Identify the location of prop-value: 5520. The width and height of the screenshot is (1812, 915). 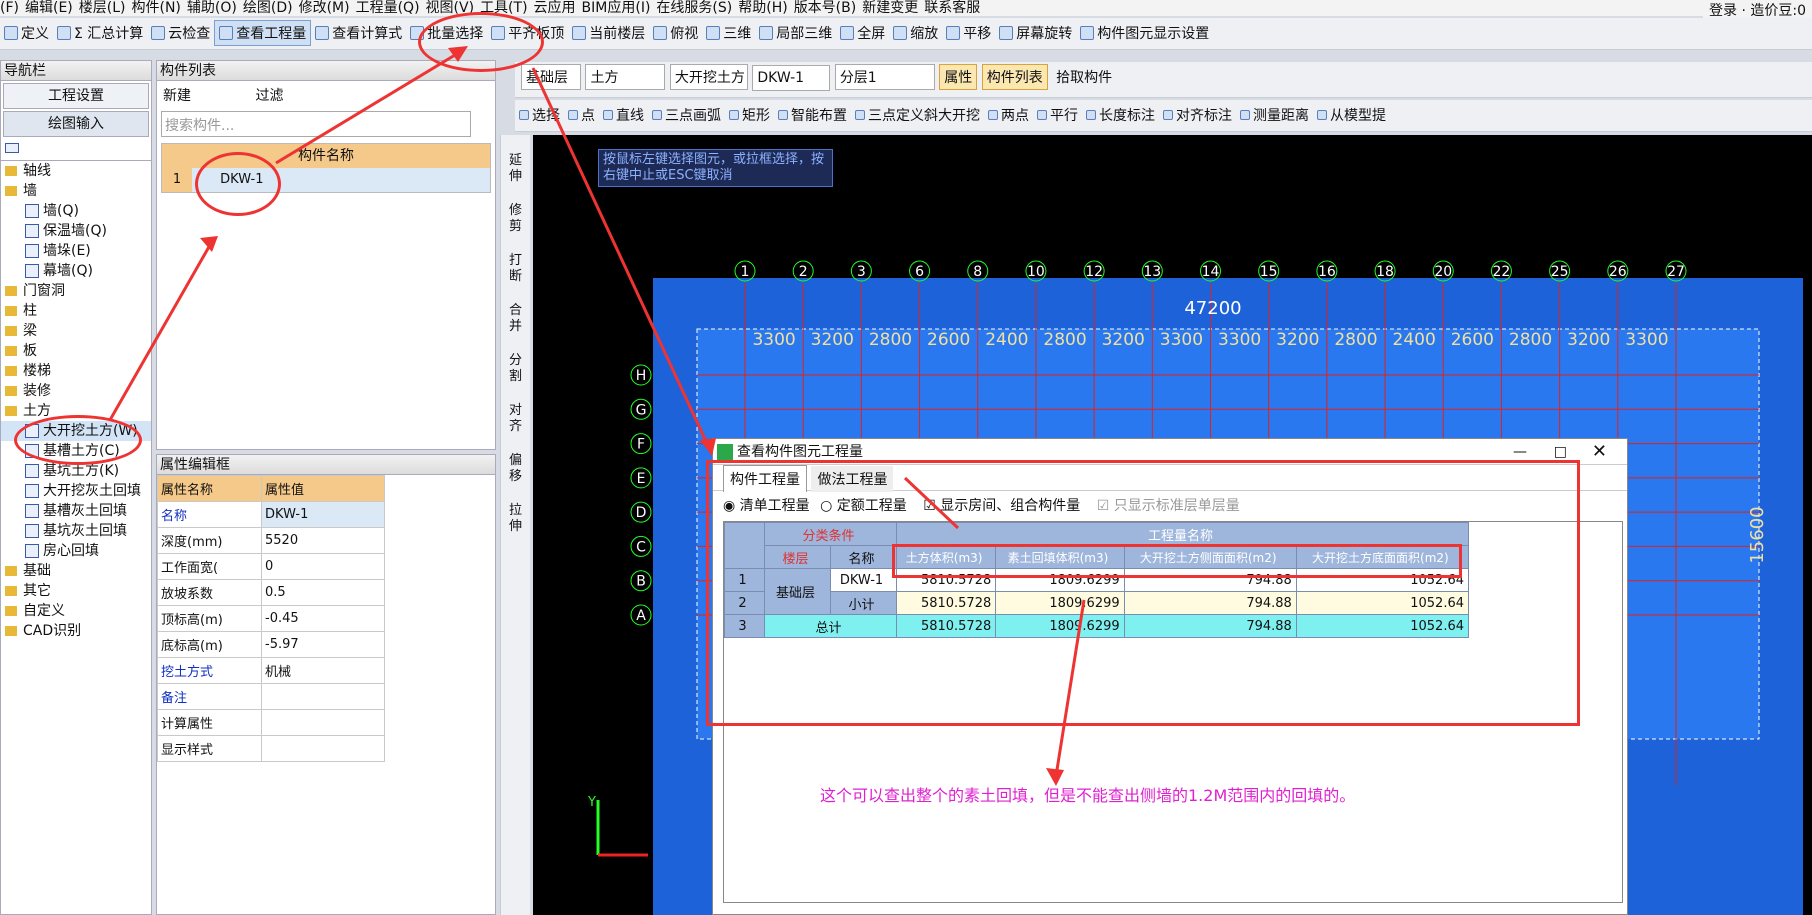
(323, 540).